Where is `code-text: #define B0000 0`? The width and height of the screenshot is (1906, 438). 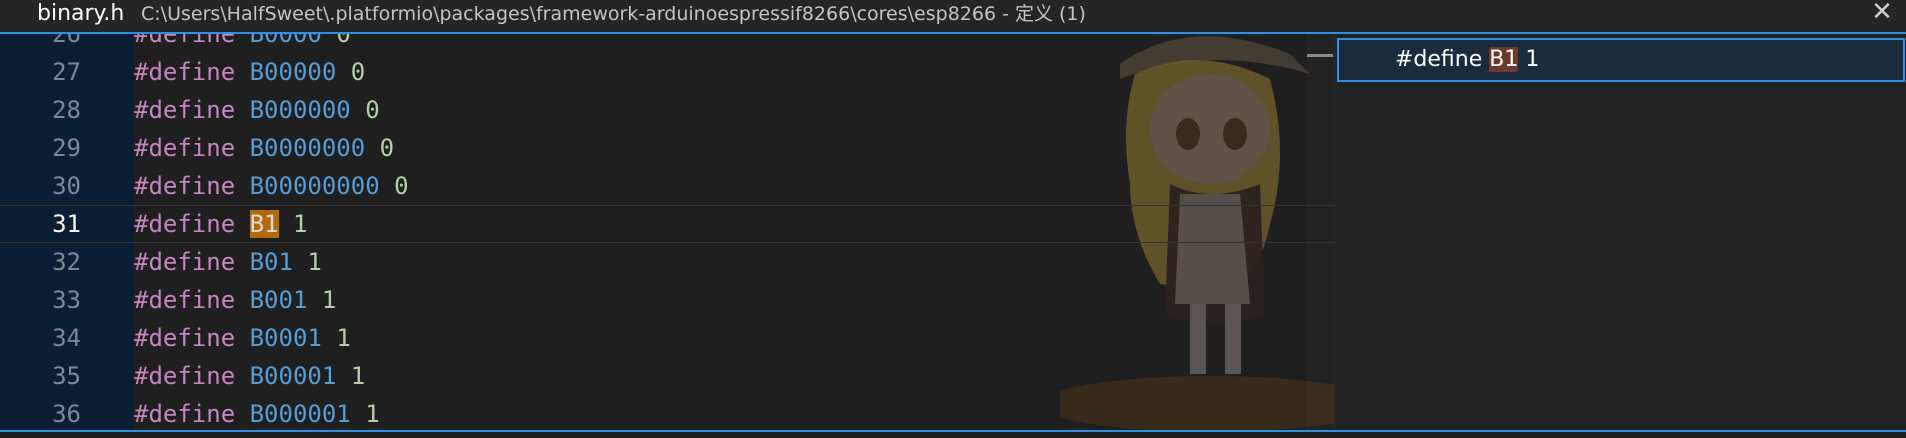 code-text: #define B0000 0 is located at coordinates (242, 41).